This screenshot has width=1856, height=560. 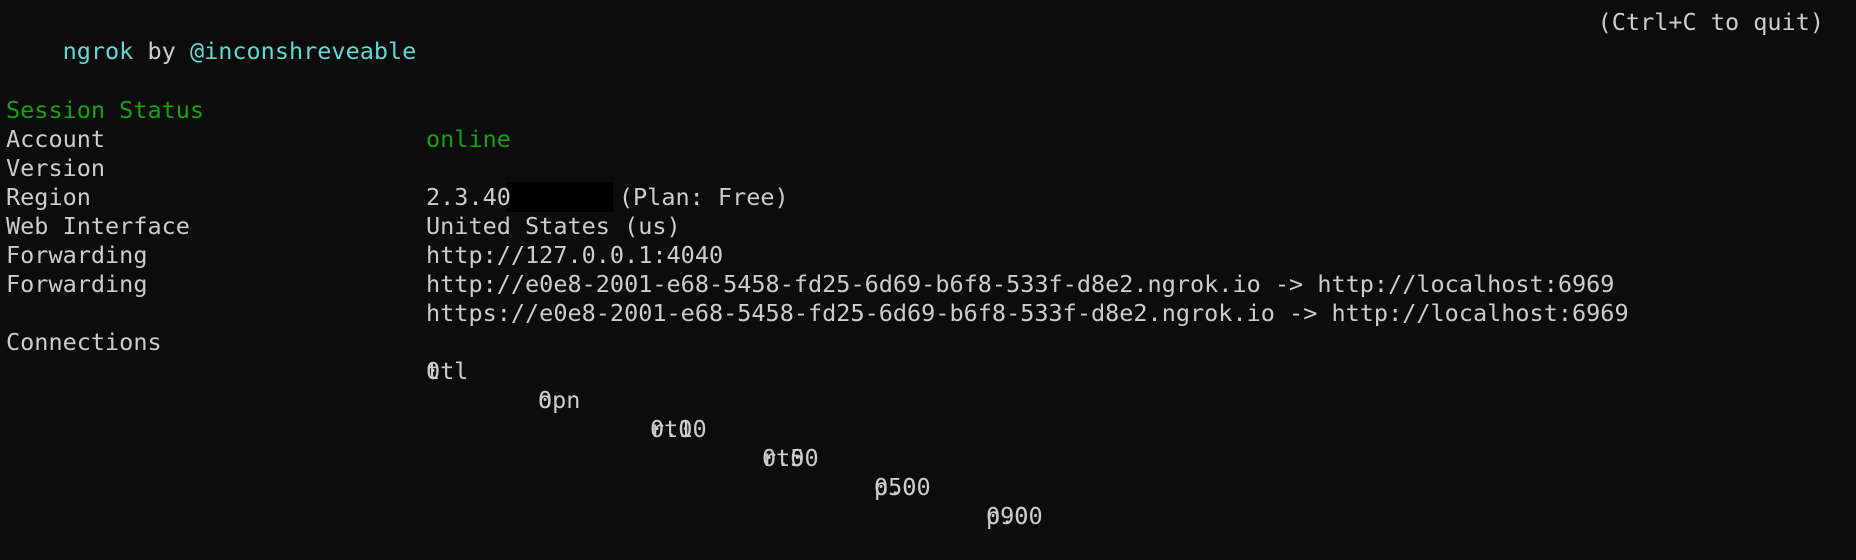 What do you see at coordinates (211, 36) in the screenshot?
I see `header-line: ngrok by @inconshreveable` at bounding box center [211, 36].